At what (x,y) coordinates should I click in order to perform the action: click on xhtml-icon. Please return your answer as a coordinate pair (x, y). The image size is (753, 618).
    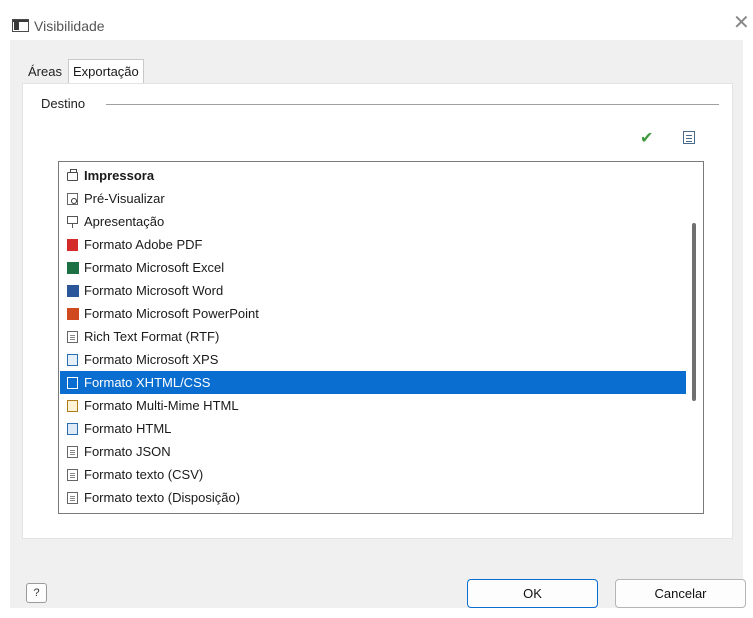
    Looking at the image, I should click on (72, 383).